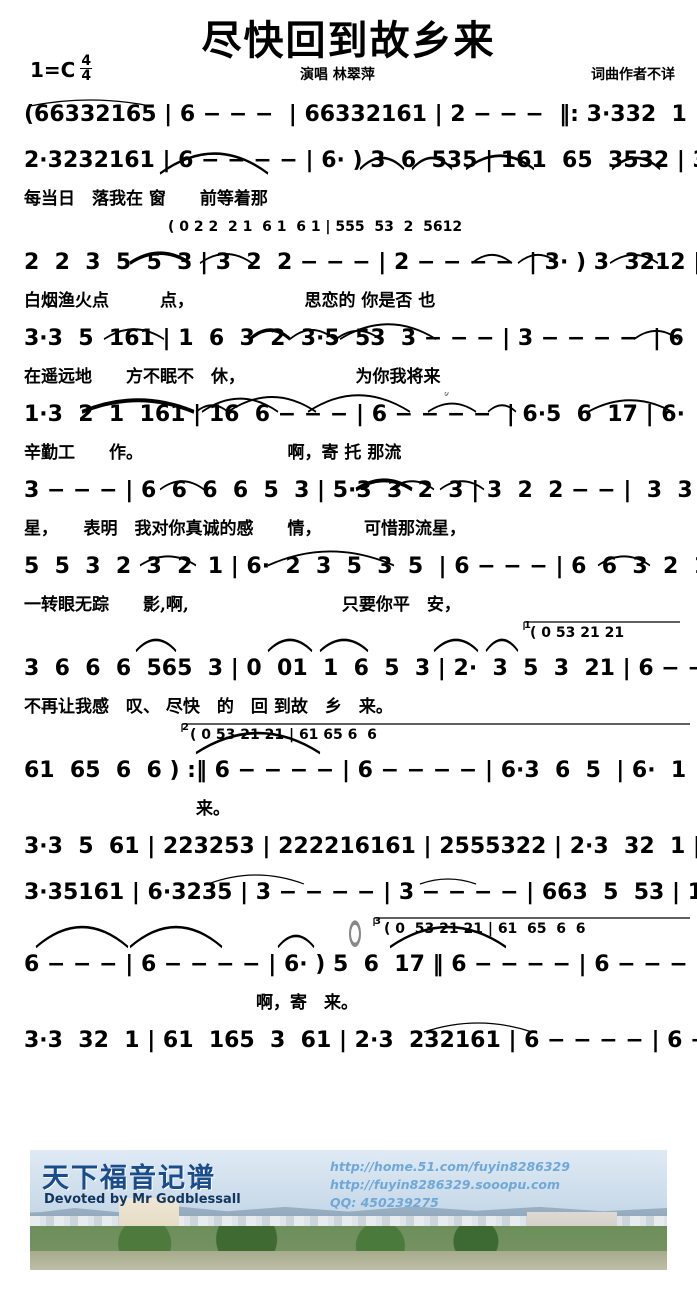  What do you see at coordinates (307, 1003) in the screenshot?
I see `lyric-line: 啊，寄 来。` at bounding box center [307, 1003].